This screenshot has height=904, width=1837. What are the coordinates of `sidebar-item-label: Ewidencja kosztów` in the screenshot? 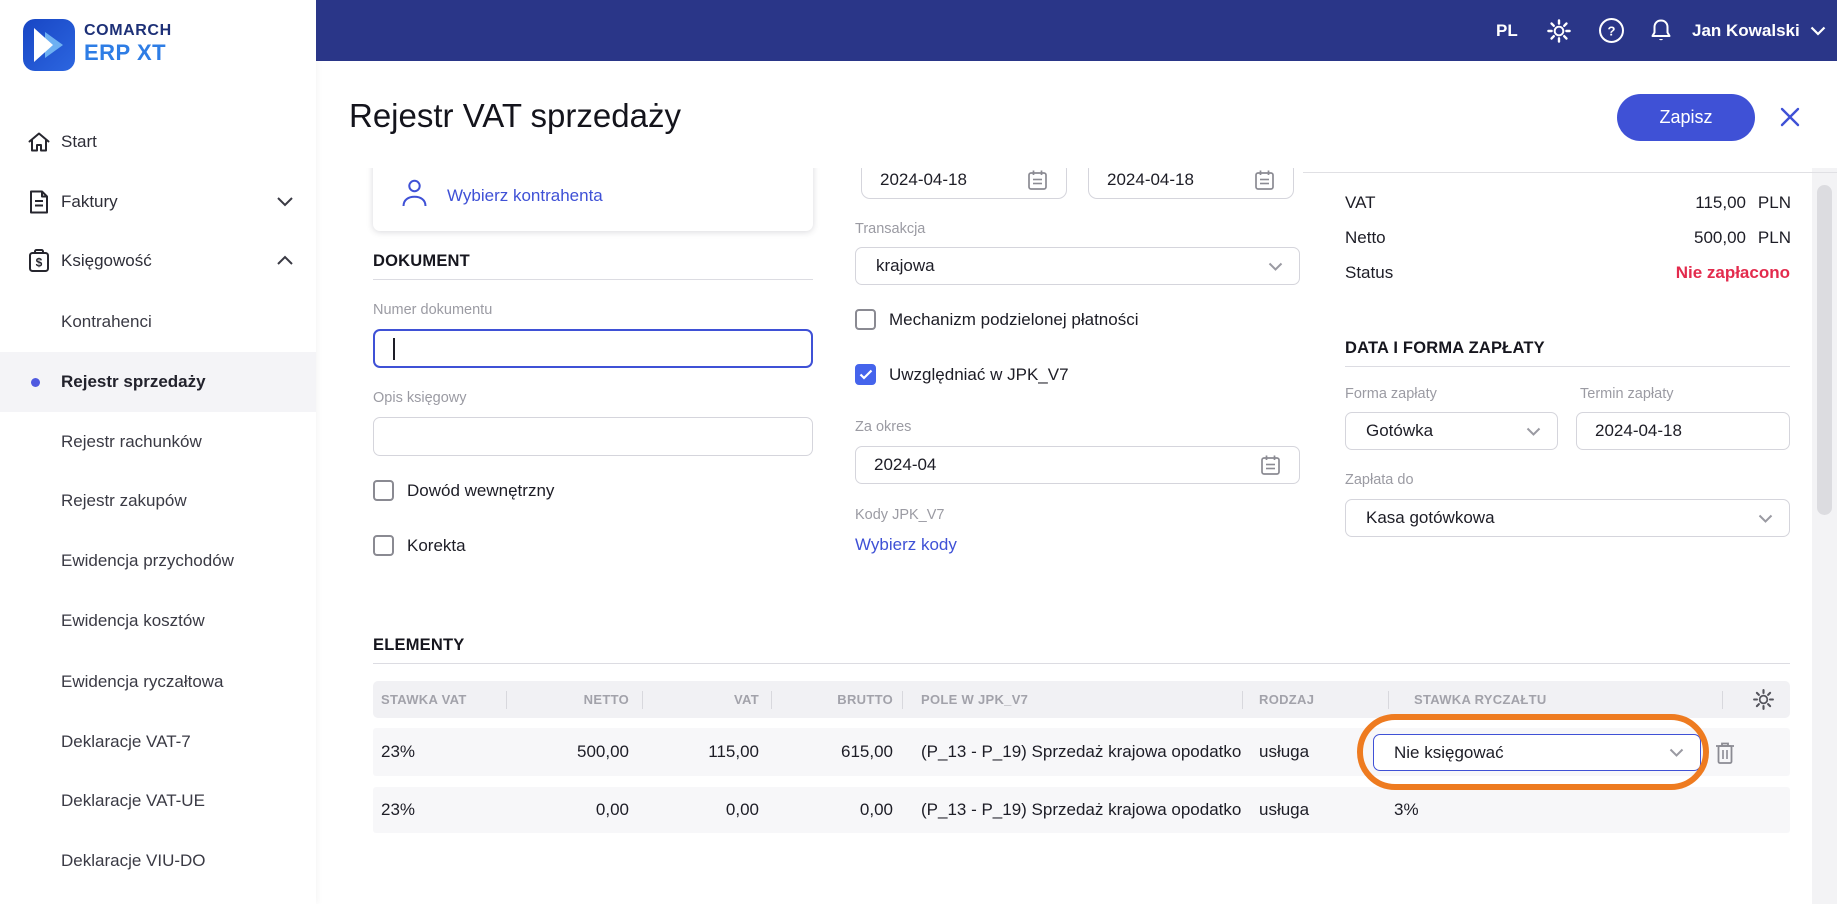 It's located at (133, 620).